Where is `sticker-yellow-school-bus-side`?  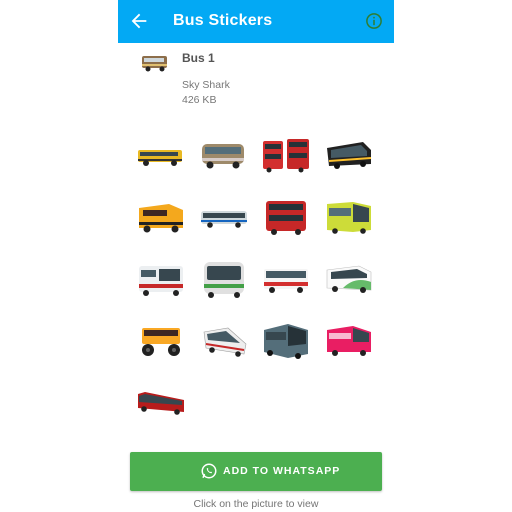
sticker-yellow-school-bus-side is located at coordinates (161, 156).